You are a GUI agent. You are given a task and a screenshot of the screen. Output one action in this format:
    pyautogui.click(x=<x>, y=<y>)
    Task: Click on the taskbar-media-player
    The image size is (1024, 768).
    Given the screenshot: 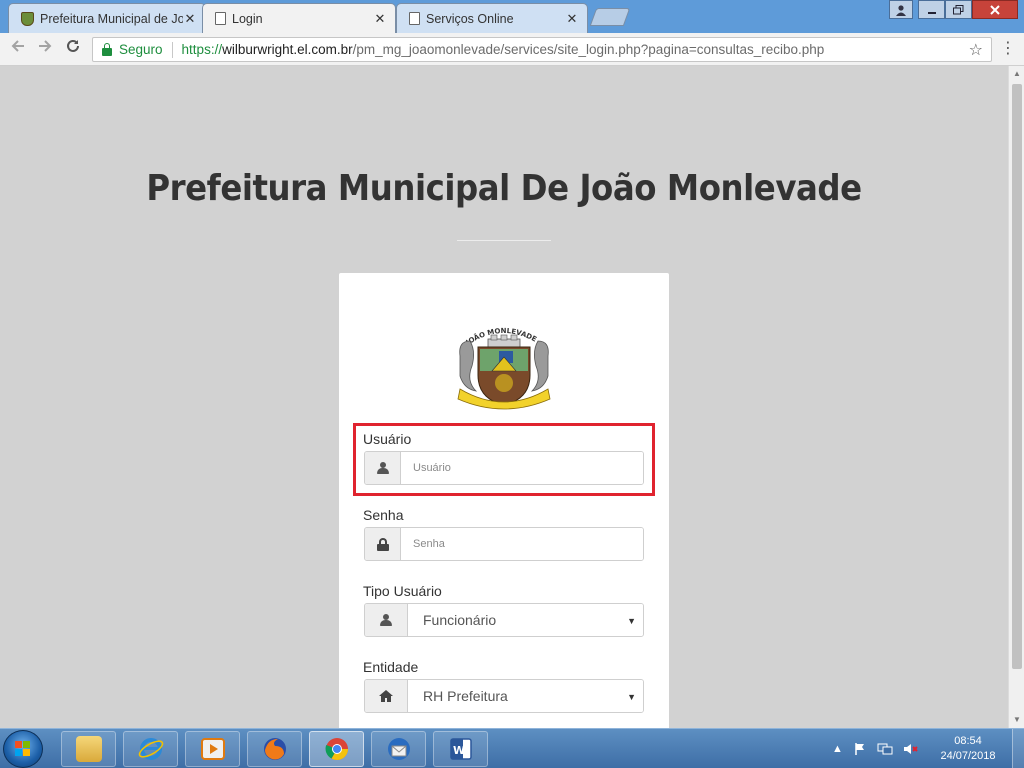 What is the action you would take?
    pyautogui.click(x=212, y=749)
    